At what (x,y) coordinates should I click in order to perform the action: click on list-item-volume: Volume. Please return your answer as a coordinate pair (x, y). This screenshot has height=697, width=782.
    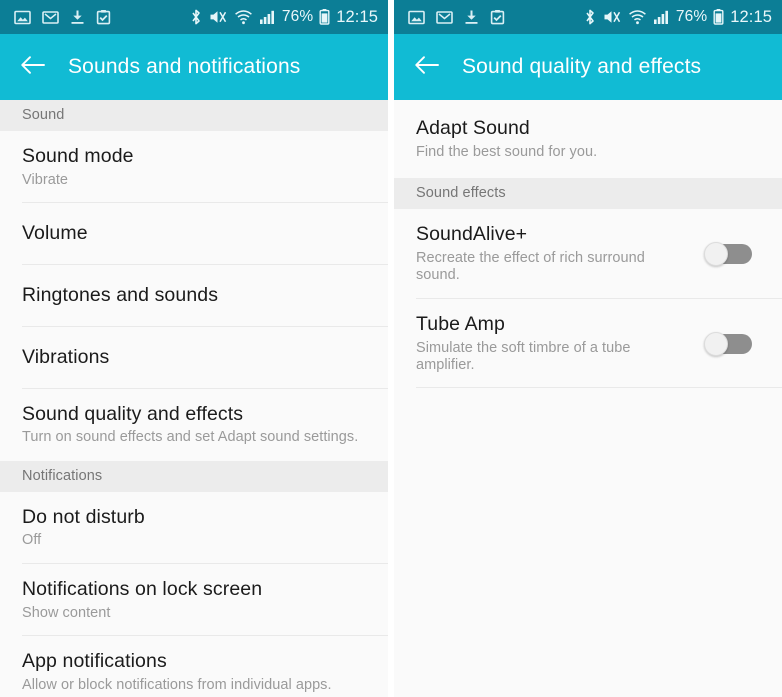
    Looking at the image, I should click on (194, 234).